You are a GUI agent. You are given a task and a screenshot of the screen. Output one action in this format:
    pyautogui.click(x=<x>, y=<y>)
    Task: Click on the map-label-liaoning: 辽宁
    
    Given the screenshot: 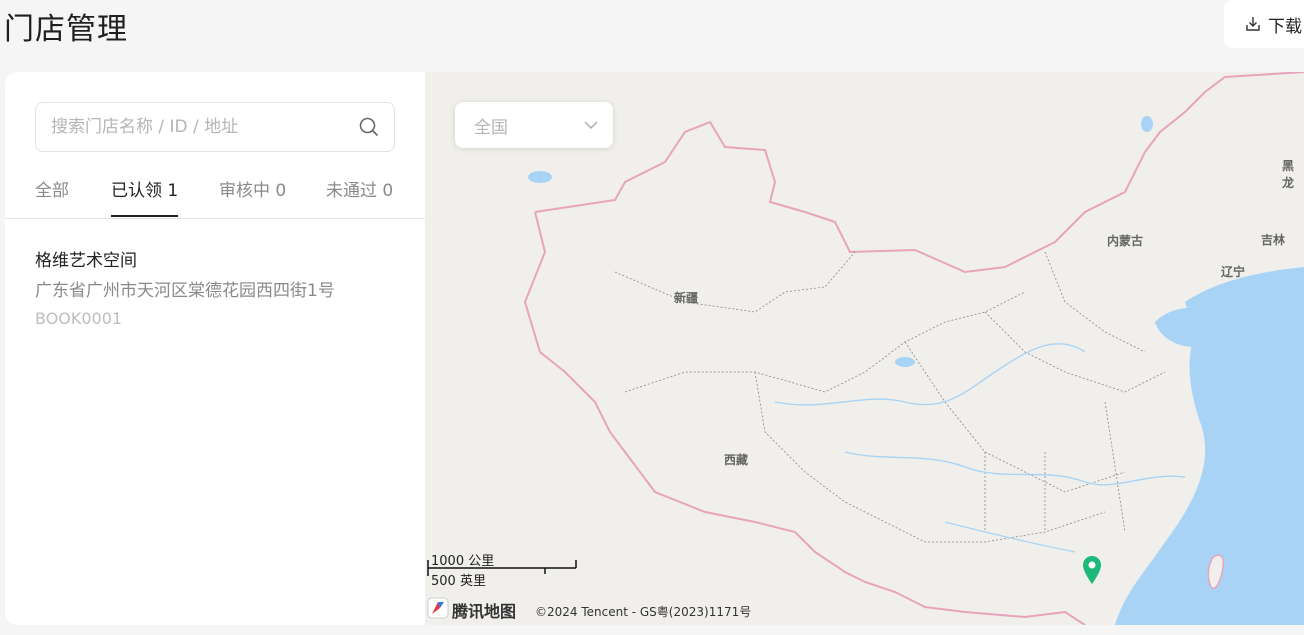 What is the action you would take?
    pyautogui.click(x=1233, y=272)
    